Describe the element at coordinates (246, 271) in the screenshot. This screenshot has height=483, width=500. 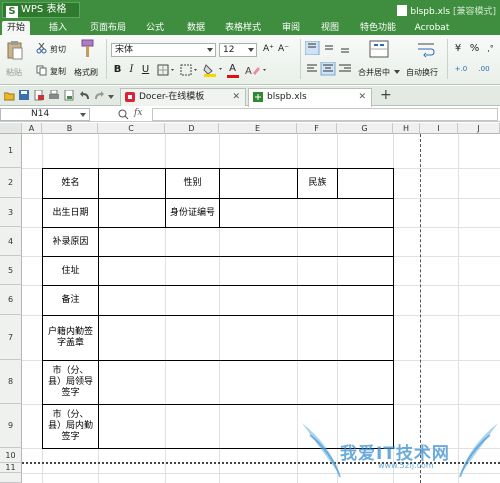
I see `address-value-cell` at that location.